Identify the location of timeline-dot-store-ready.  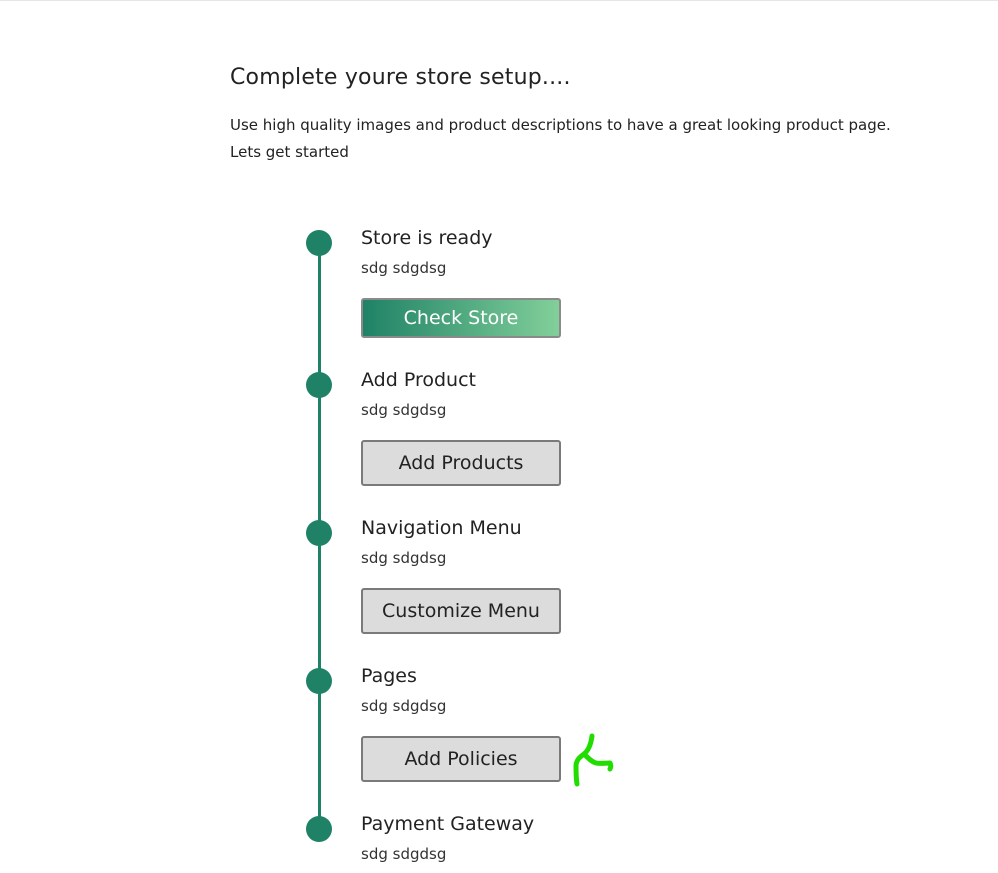
(319, 243).